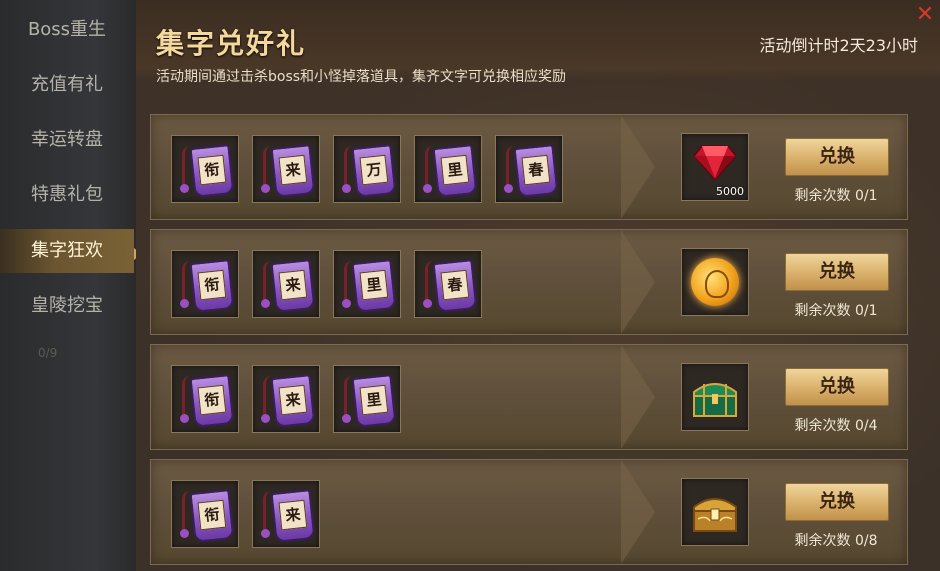  What do you see at coordinates (529, 512) in the screenshot?
I see `exchange-row: 衔 来 兑换 剩余次数 0/8` at bounding box center [529, 512].